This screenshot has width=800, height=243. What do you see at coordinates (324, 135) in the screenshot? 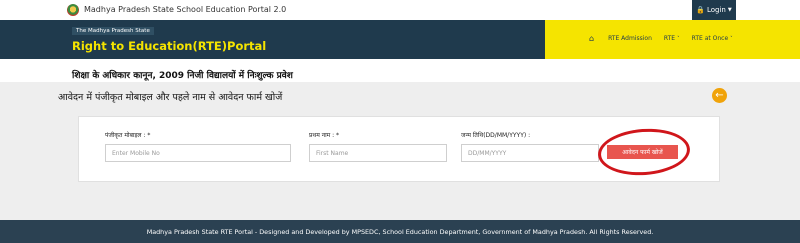
I see `first-name-label: प्रथम नाम : *` at bounding box center [324, 135].